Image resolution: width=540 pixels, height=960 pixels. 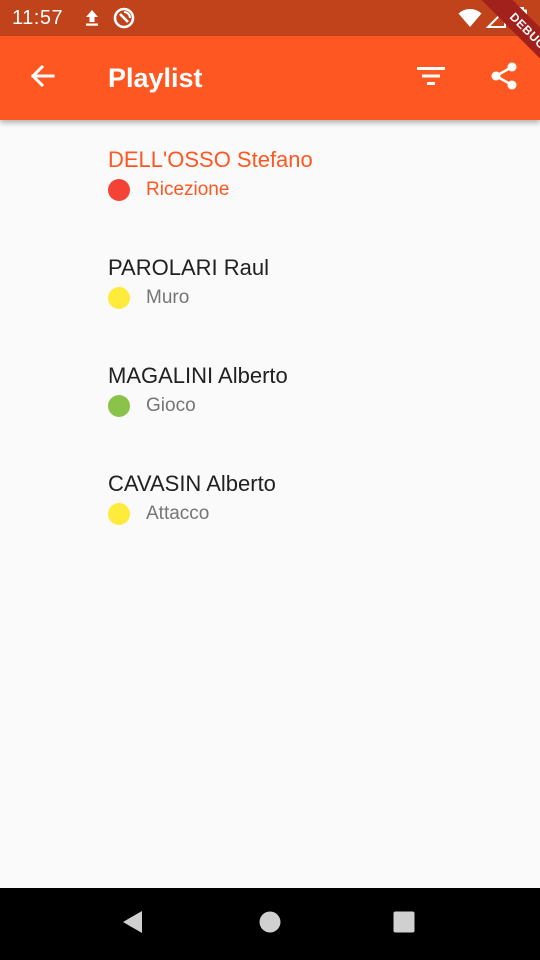 I want to click on status-time: 11:57, so click(x=38, y=18).